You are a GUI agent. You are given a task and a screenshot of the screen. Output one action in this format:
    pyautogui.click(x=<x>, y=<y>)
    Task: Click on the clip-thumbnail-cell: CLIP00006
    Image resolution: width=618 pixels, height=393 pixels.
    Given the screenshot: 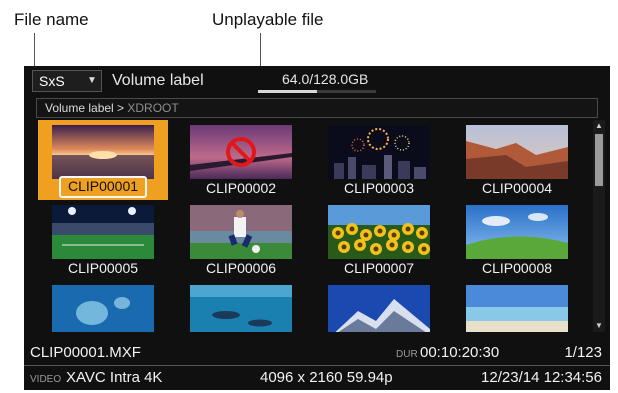 What is the action you would take?
    pyautogui.click(x=241, y=240)
    